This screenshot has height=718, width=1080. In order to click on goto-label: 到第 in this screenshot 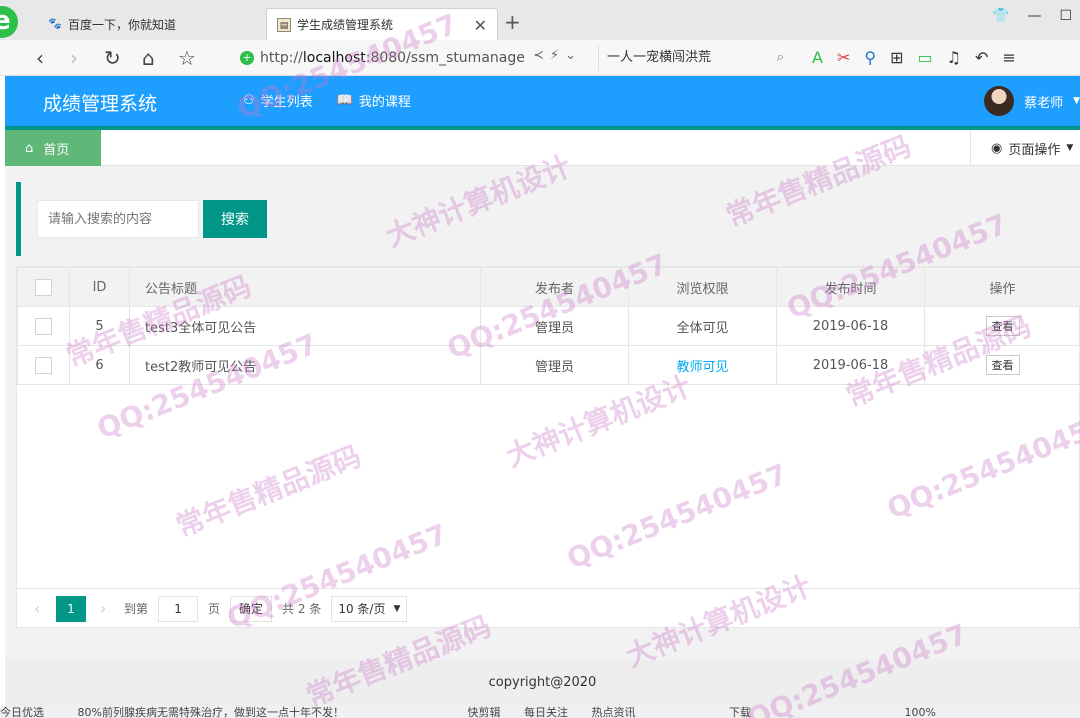, I will do `click(136, 609)`.